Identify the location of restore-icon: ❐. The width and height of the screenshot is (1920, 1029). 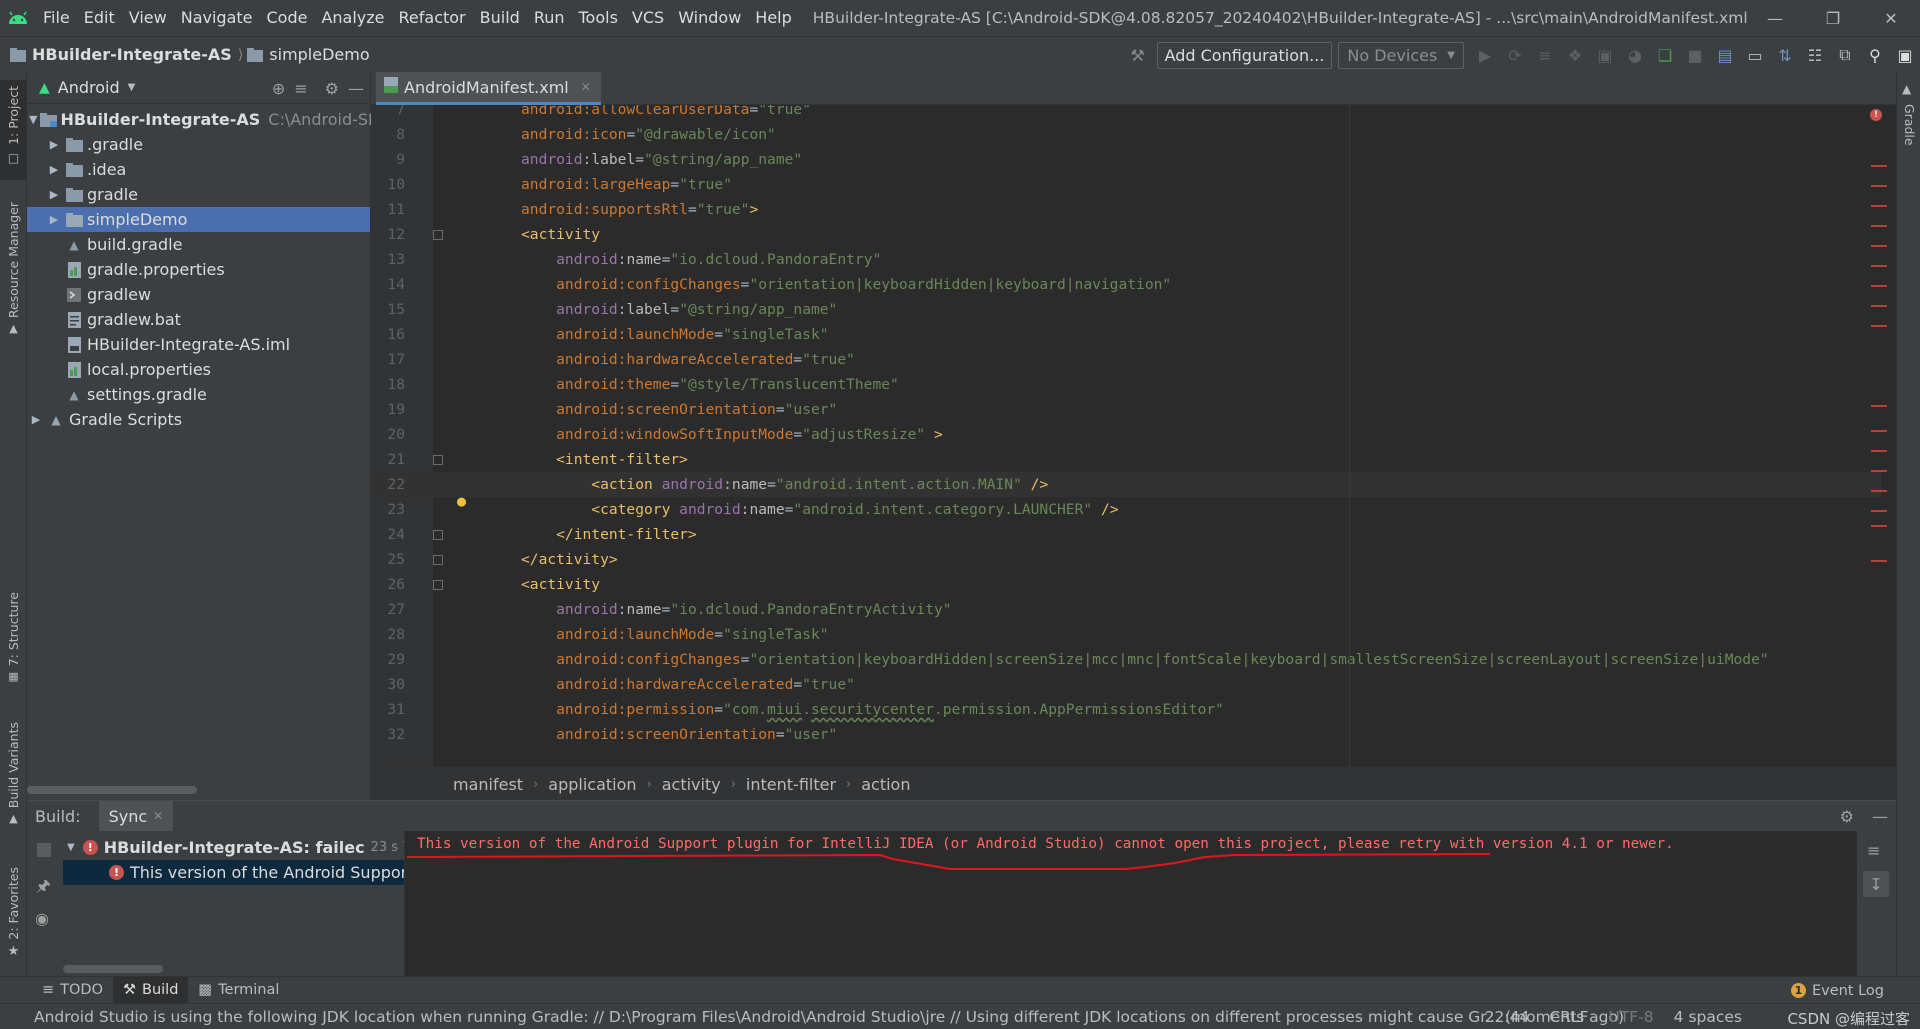
(1833, 18).